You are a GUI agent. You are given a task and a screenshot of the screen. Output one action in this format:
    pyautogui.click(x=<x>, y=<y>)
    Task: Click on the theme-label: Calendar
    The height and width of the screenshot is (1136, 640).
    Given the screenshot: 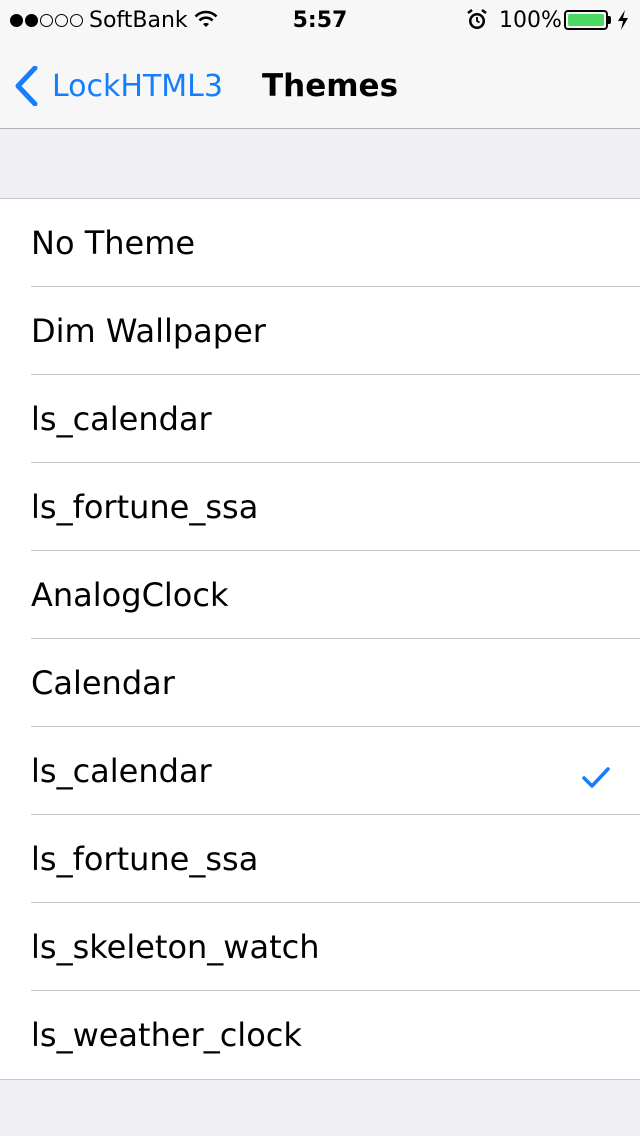 What is the action you would take?
    pyautogui.click(x=103, y=683)
    